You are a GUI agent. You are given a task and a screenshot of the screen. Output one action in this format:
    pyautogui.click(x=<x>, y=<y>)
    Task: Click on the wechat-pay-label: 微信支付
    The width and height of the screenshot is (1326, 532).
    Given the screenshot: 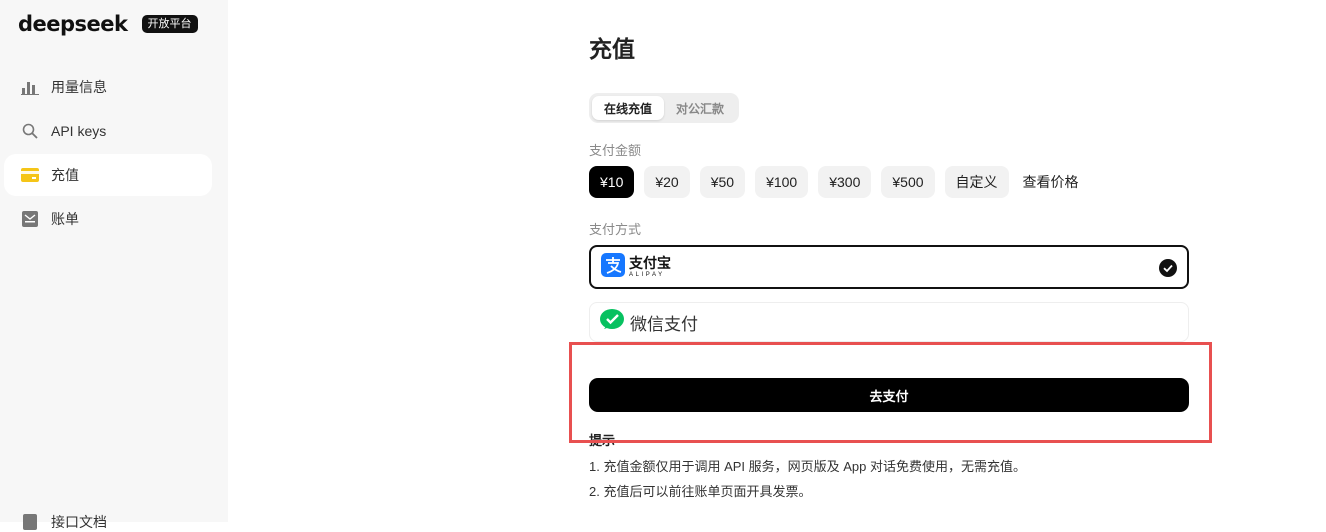 What is the action you would take?
    pyautogui.click(x=664, y=324)
    